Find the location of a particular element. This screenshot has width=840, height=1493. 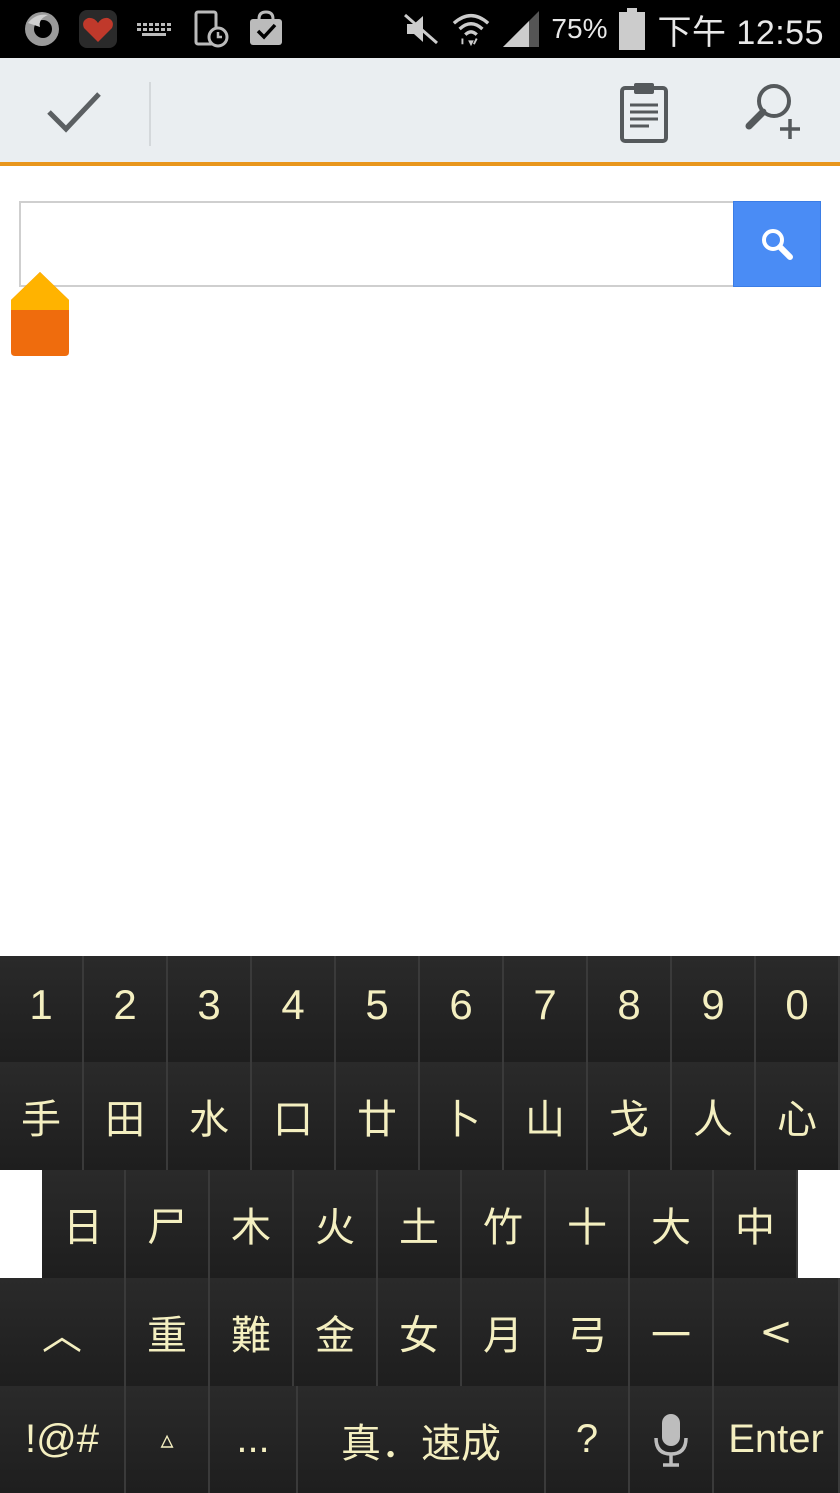

key-cangjie-row2-3: 木 is located at coordinates (252, 1224).